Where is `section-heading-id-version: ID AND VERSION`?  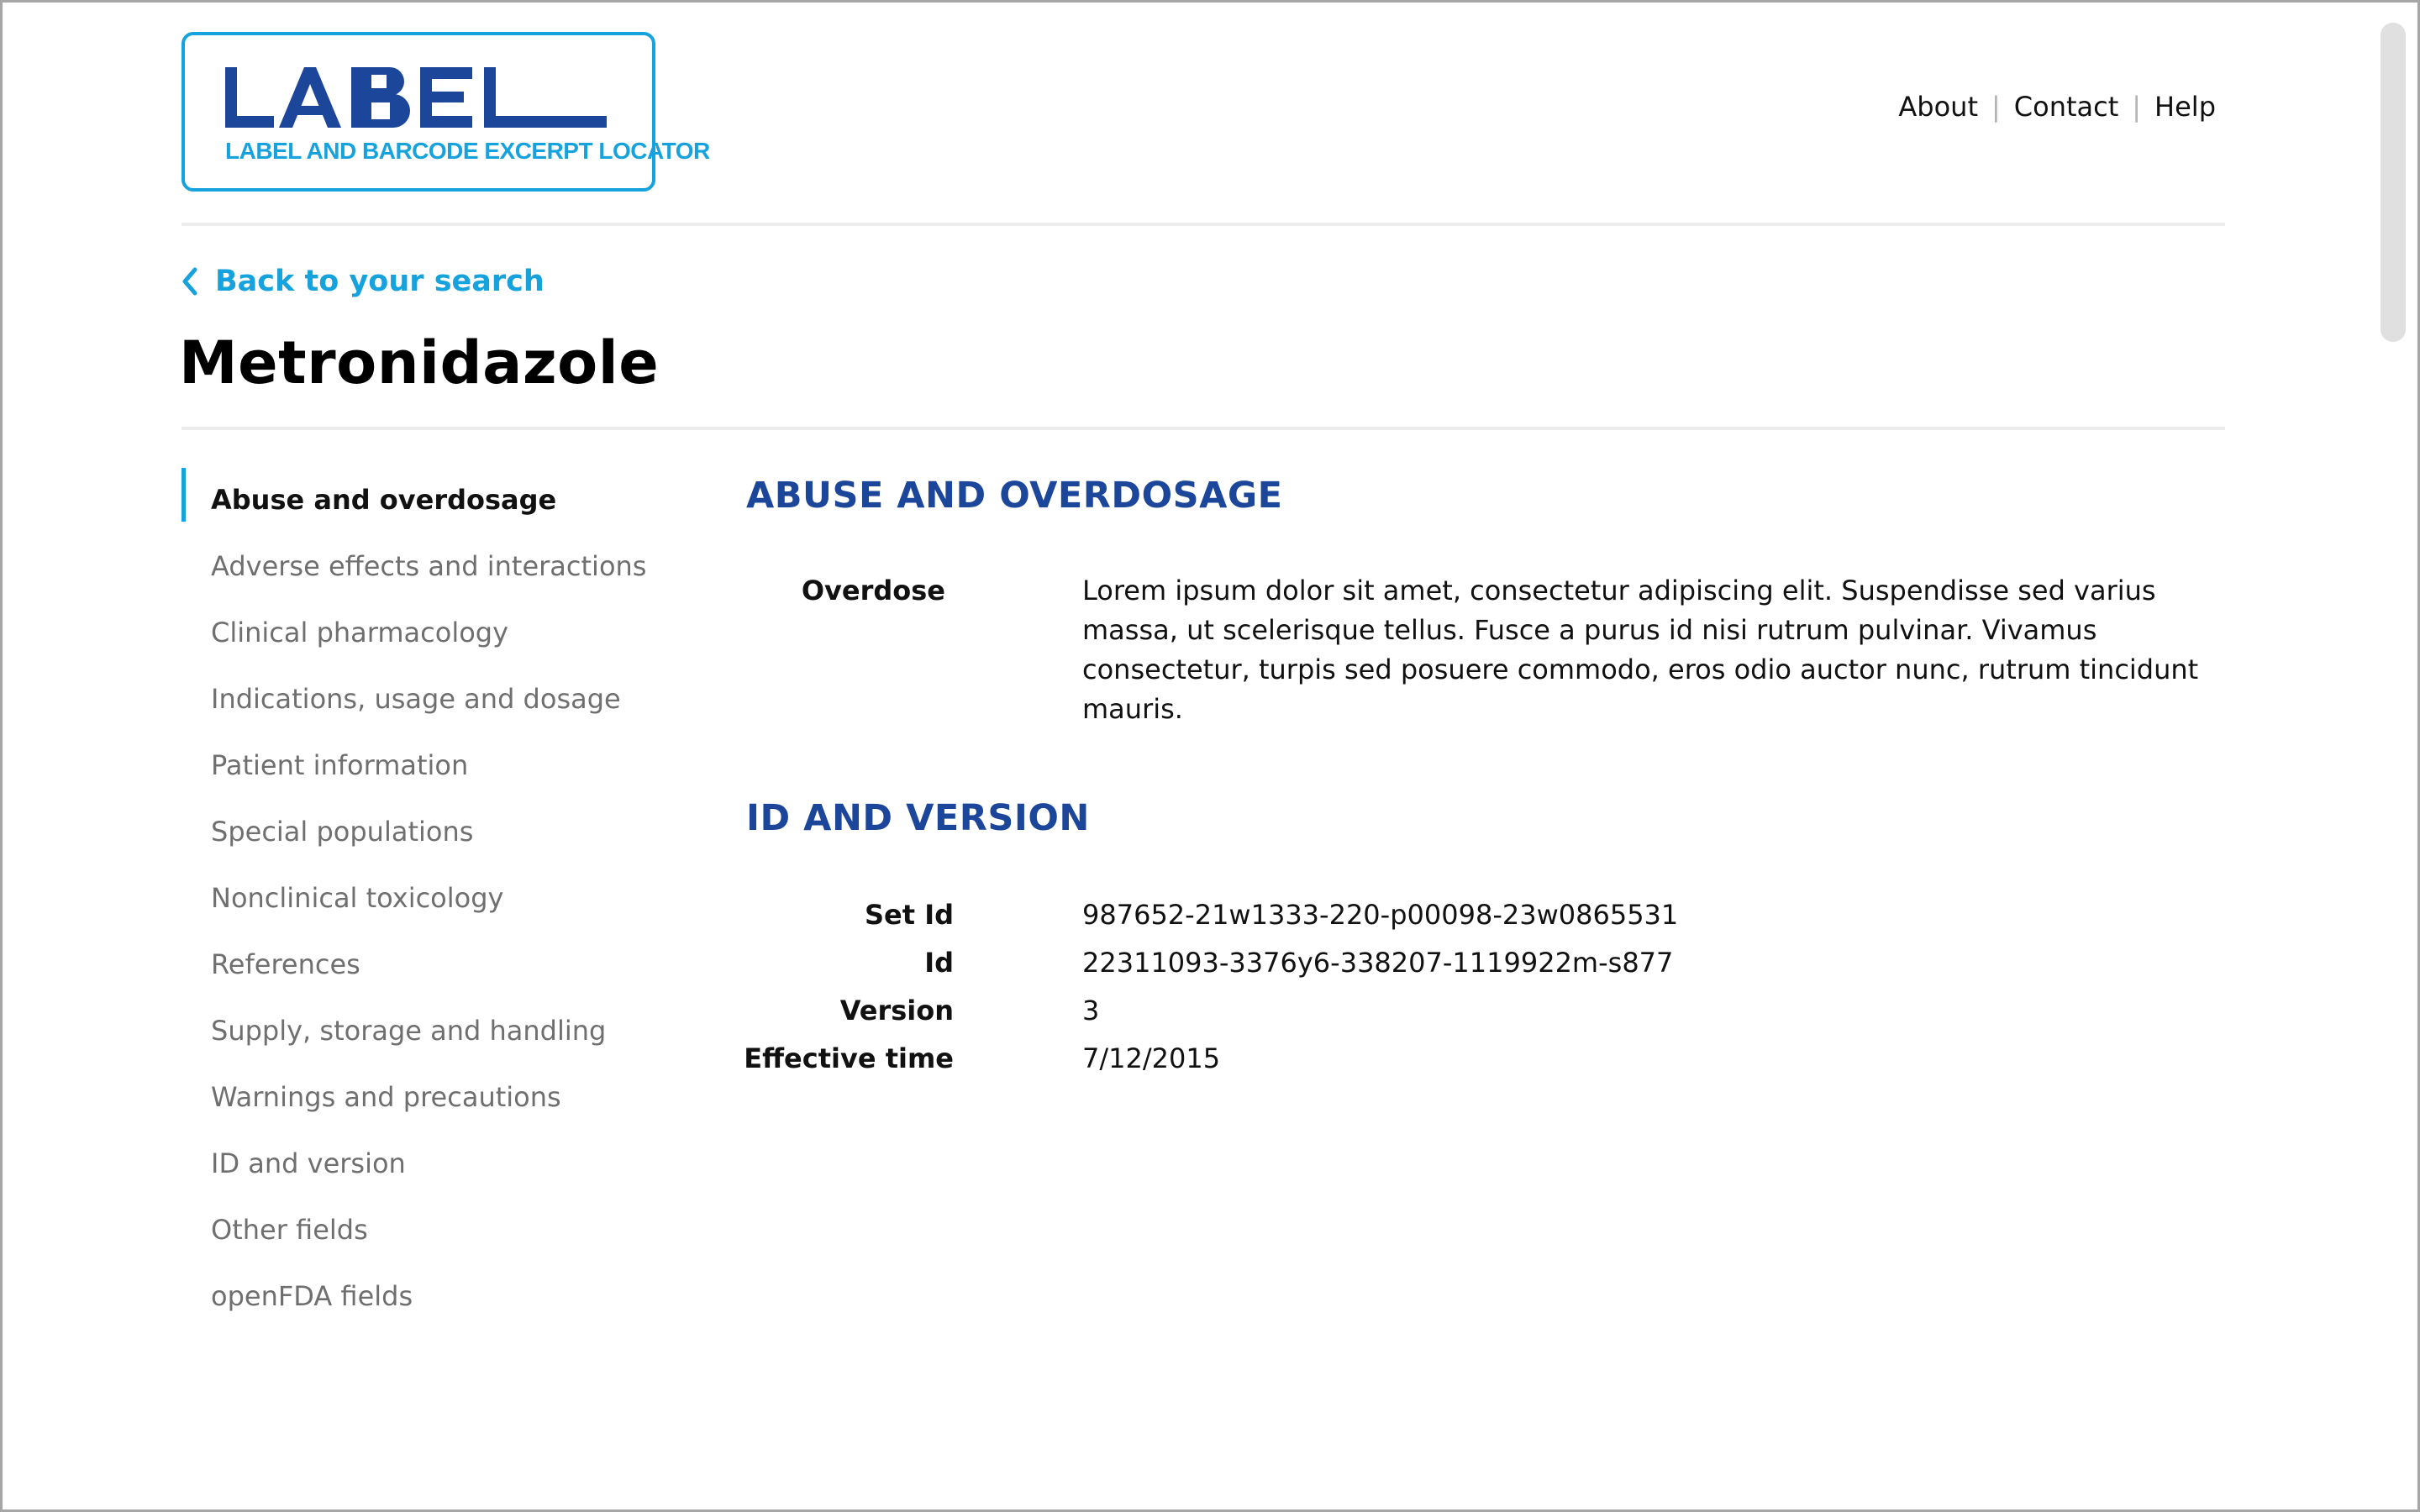 section-heading-id-version: ID AND VERSION is located at coordinates (918, 818).